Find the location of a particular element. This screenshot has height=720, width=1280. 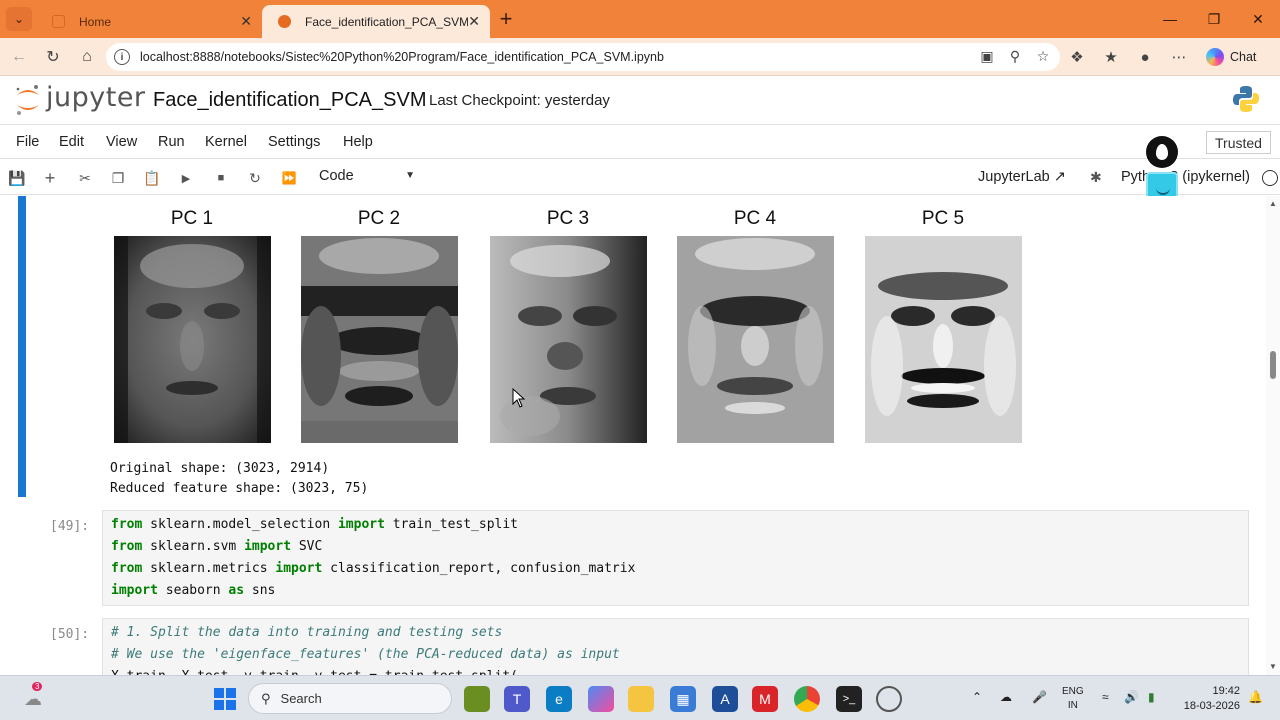

jupyter-logo-text: jupyter is located at coordinates (96, 97).